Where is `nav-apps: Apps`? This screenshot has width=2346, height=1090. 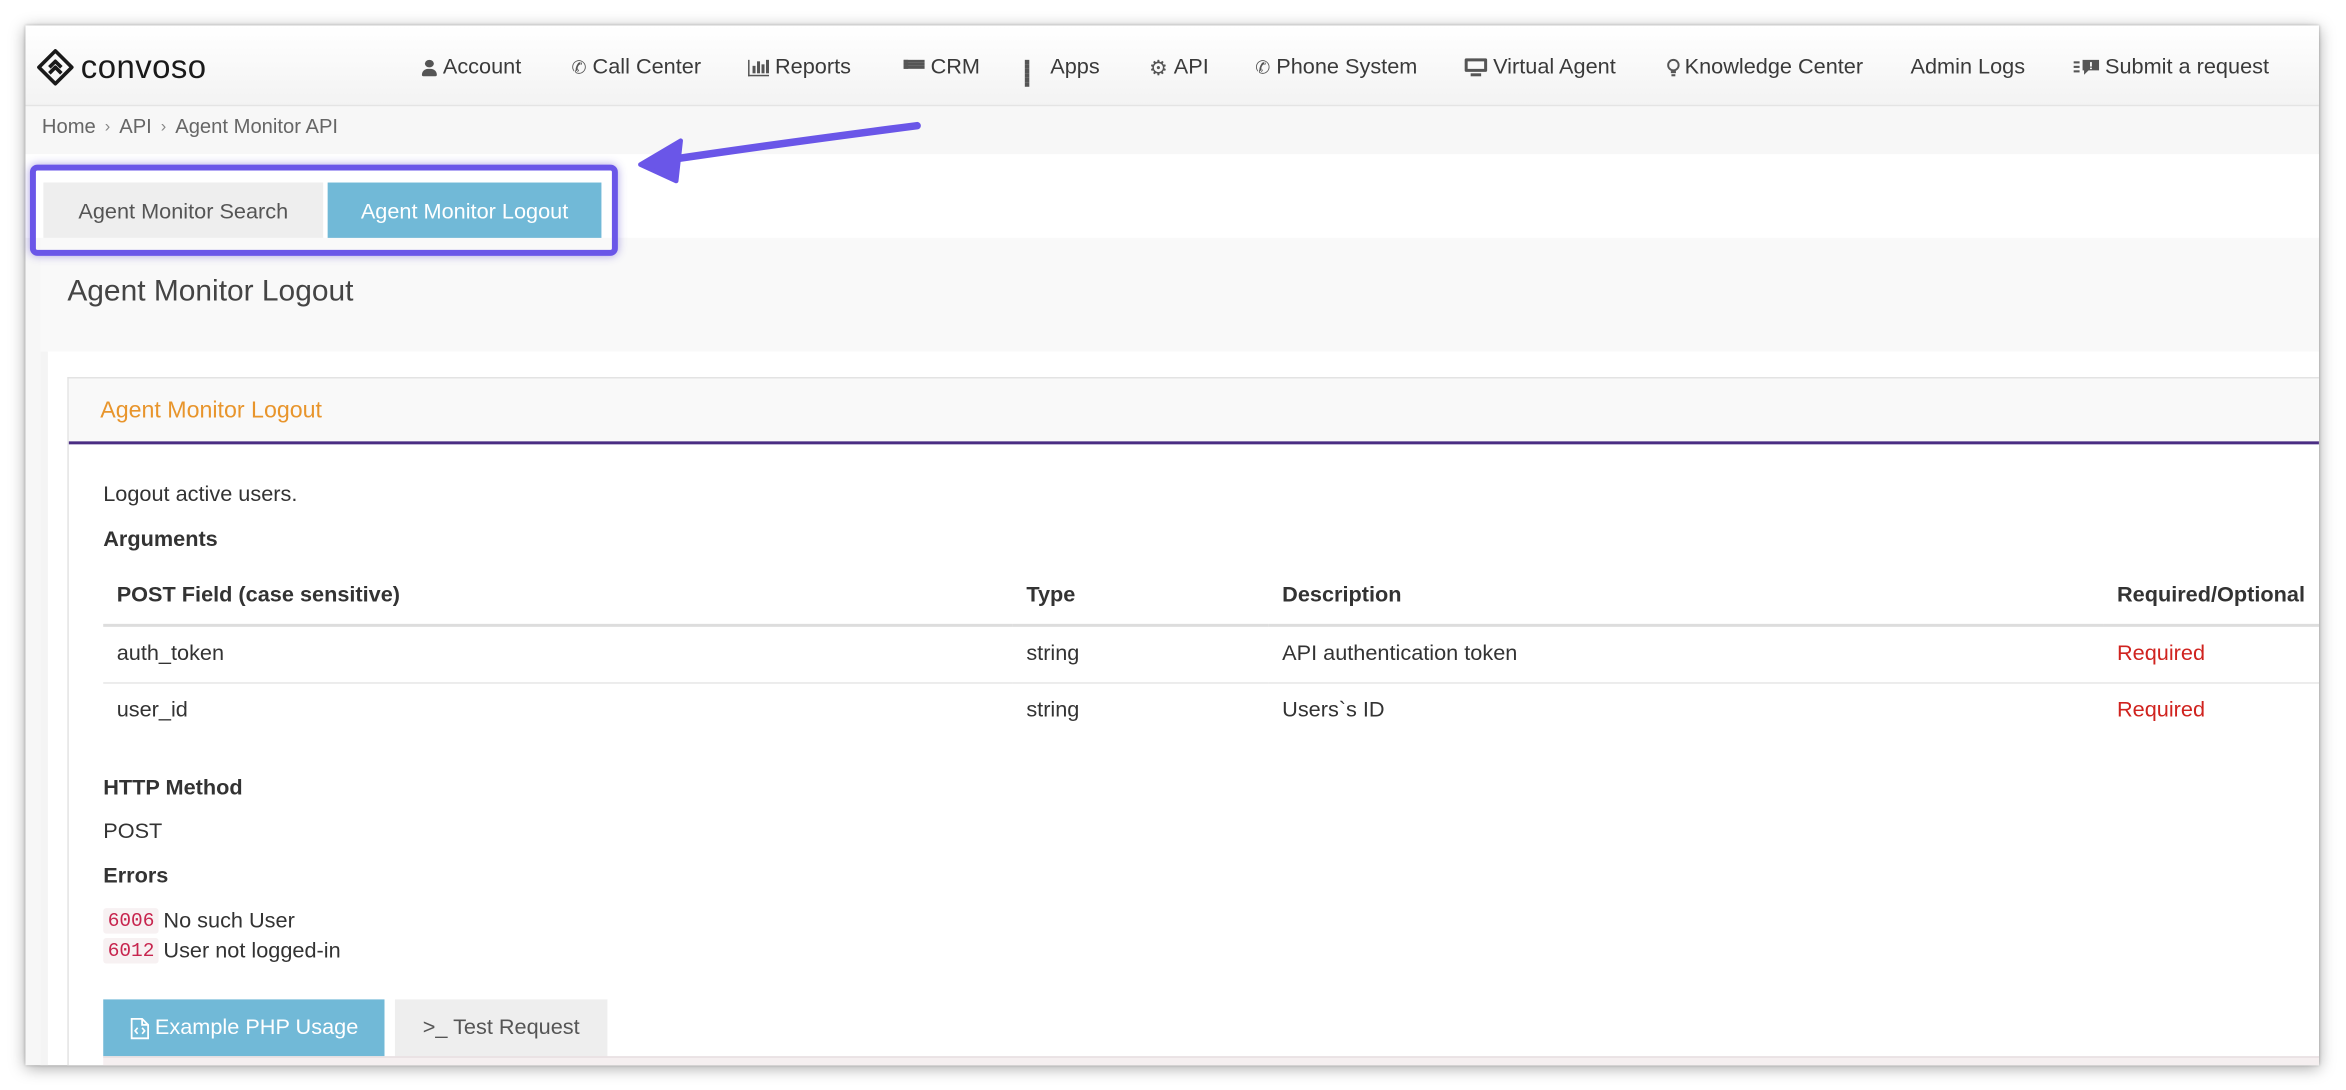
nav-apps: Apps is located at coordinates (1062, 69).